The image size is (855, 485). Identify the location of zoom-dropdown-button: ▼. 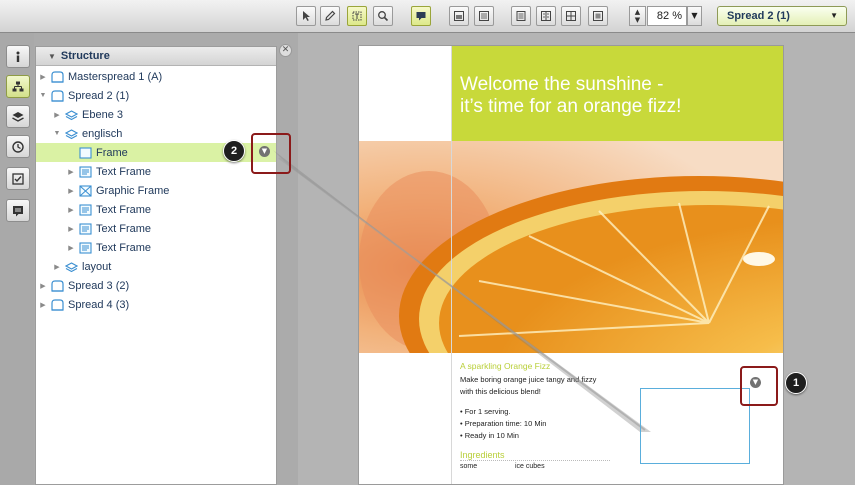
(694, 16).